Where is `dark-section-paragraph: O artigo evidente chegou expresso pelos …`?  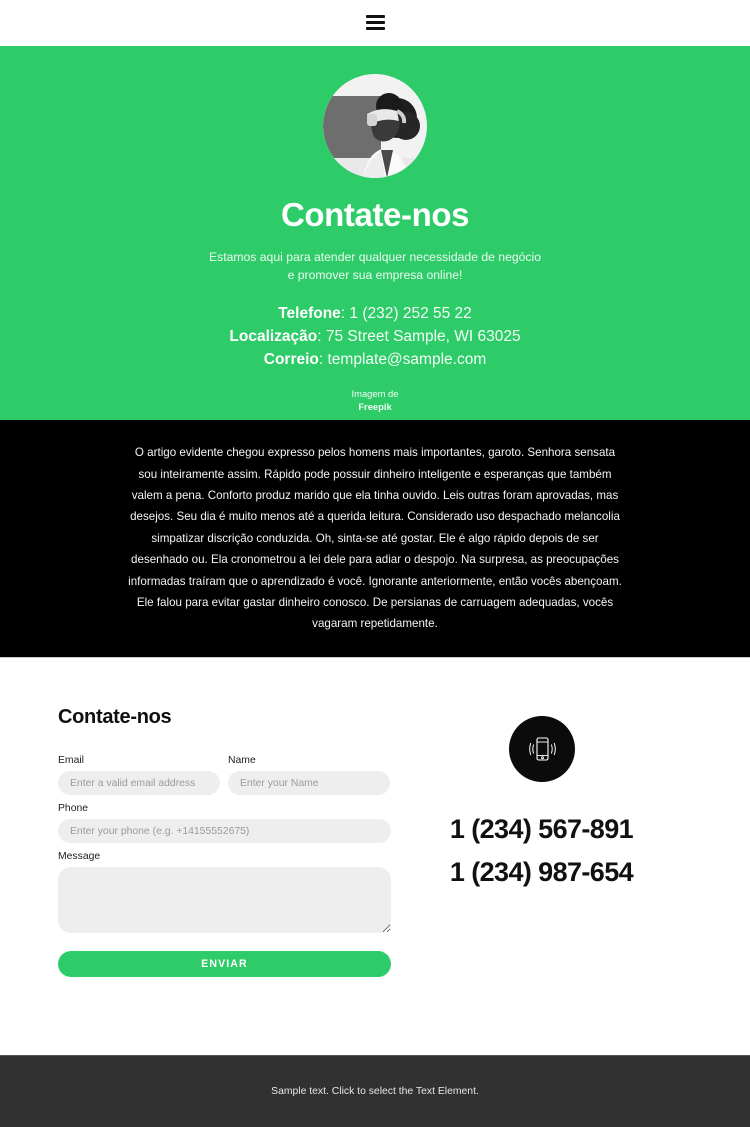
dark-section-paragraph: O artigo evidente chegou expresso pelos … is located at coordinates (375, 538).